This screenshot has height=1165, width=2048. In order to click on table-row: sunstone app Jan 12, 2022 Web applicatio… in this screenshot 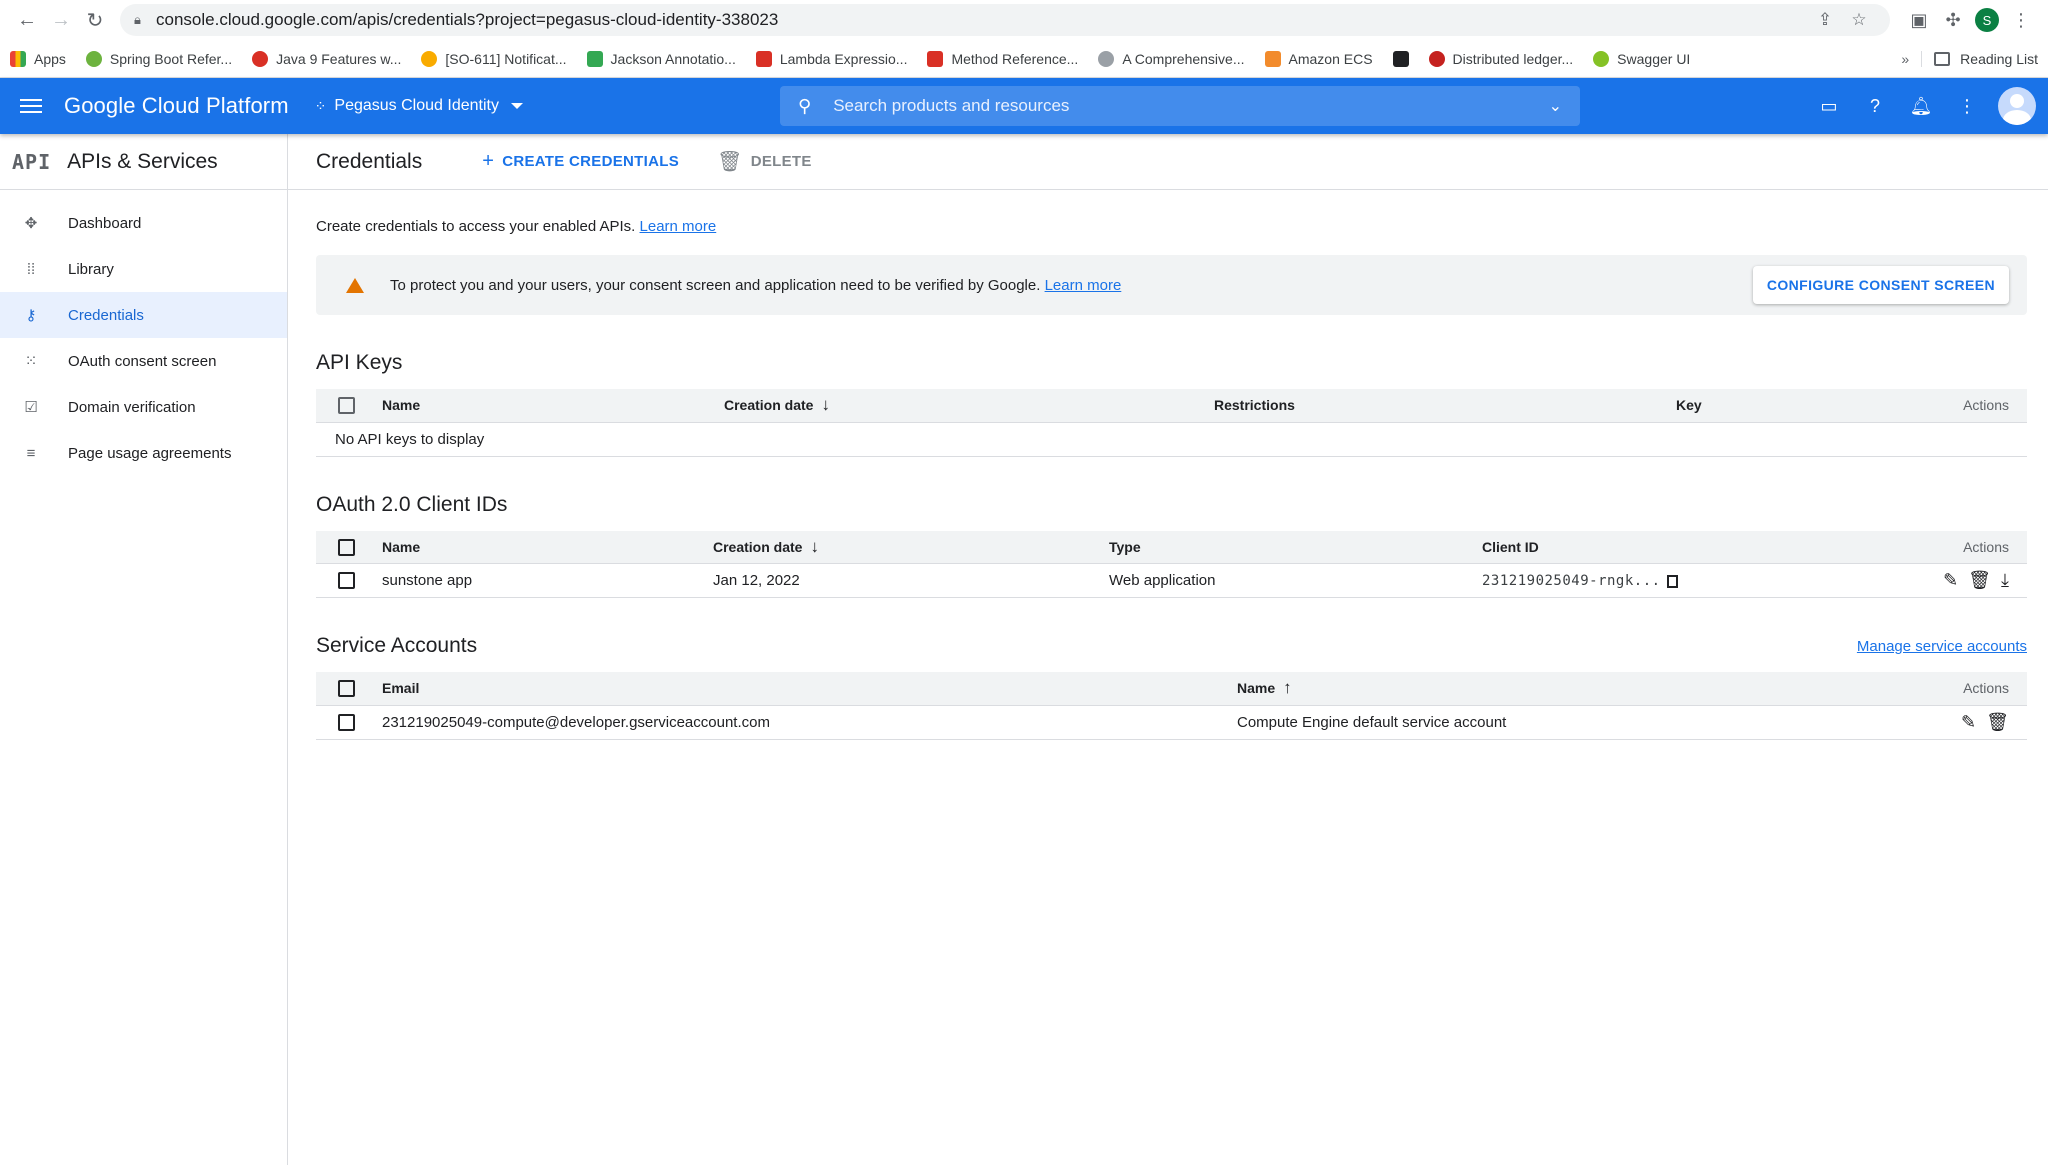, I will do `click(1171, 580)`.